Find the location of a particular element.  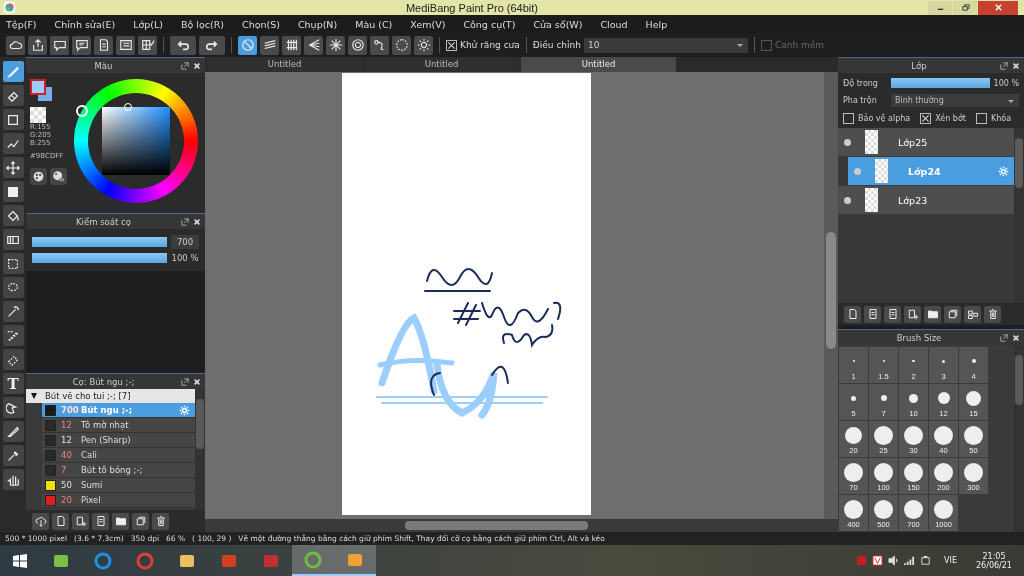

menu-item: Cửa sổ(W) is located at coordinates (558, 24).